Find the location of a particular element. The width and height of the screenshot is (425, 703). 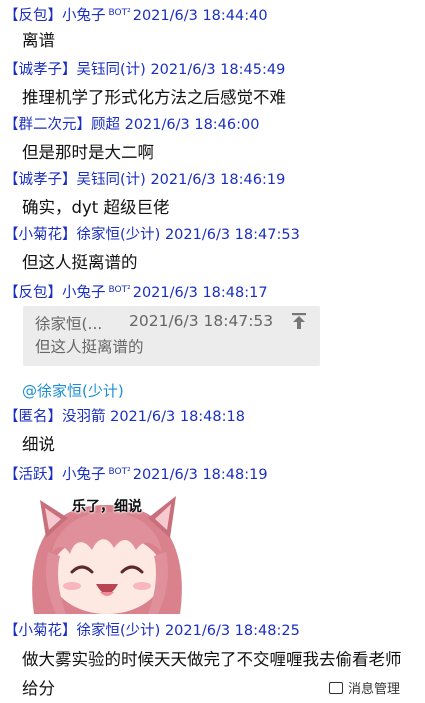

message-text: 但这人挺离谱的 is located at coordinates (80, 262).